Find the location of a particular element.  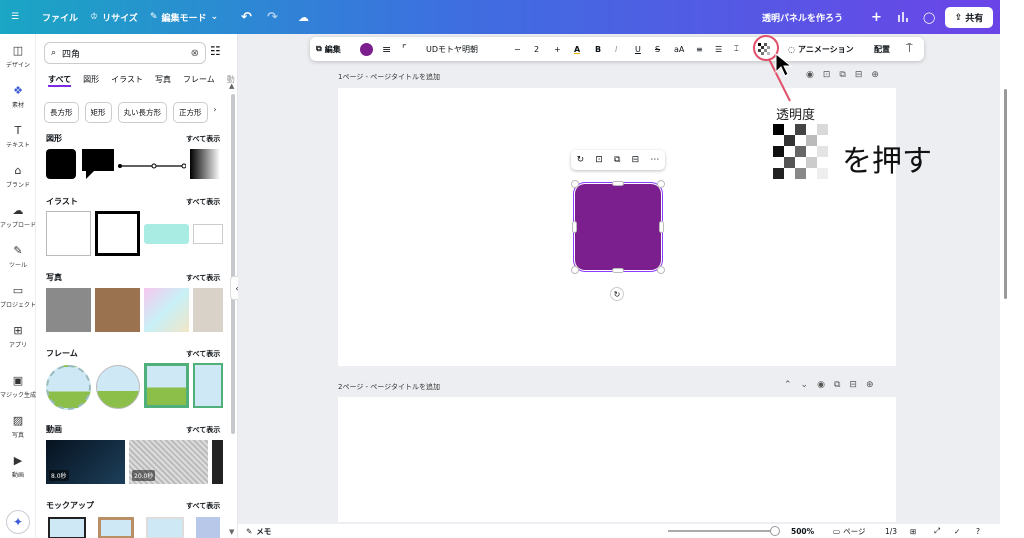

filter-icon: ☷ is located at coordinates (215, 51).